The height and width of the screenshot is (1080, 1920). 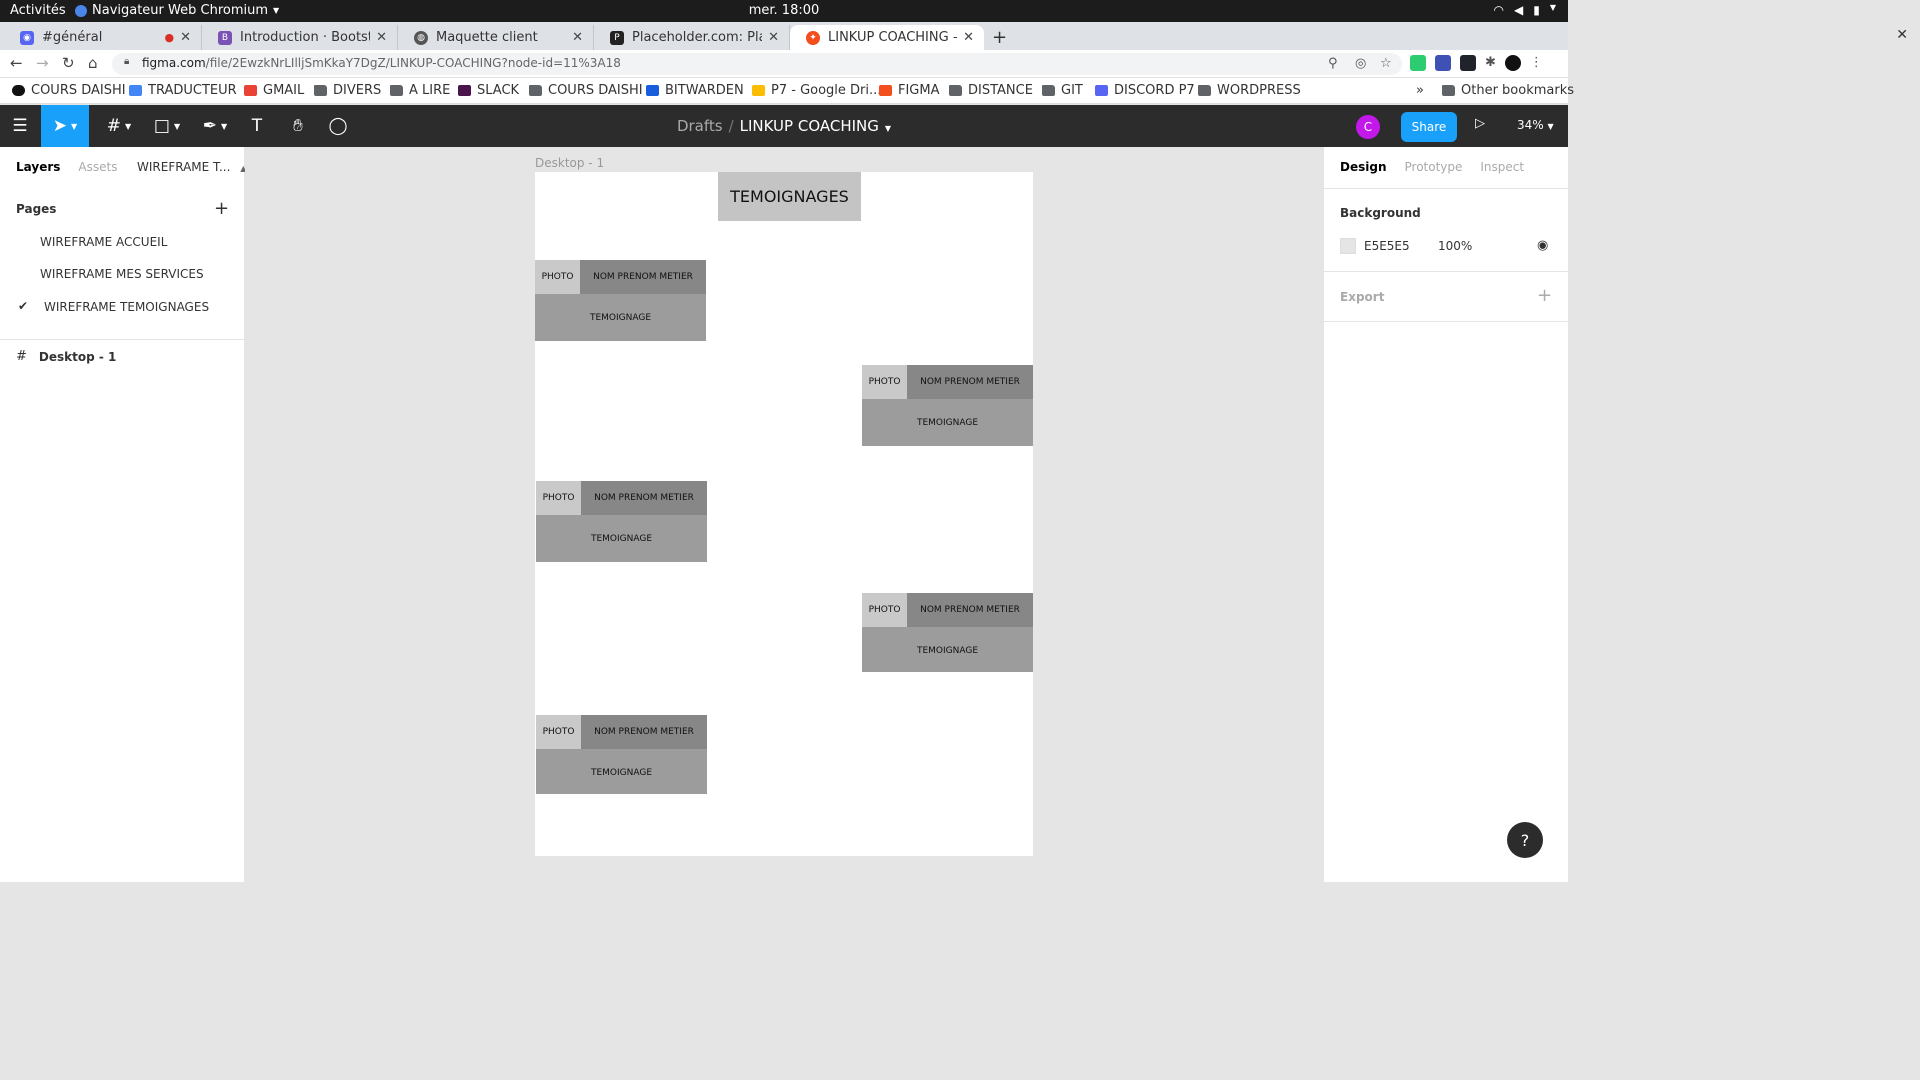 I want to click on bookmark-item: SLACK, so click(x=488, y=90).